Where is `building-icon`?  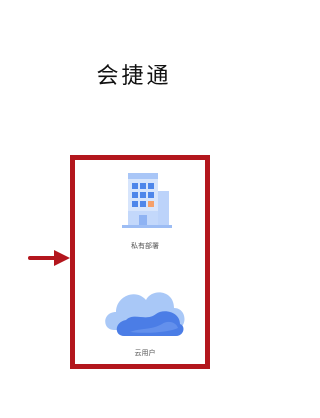 building-icon is located at coordinates (147, 200).